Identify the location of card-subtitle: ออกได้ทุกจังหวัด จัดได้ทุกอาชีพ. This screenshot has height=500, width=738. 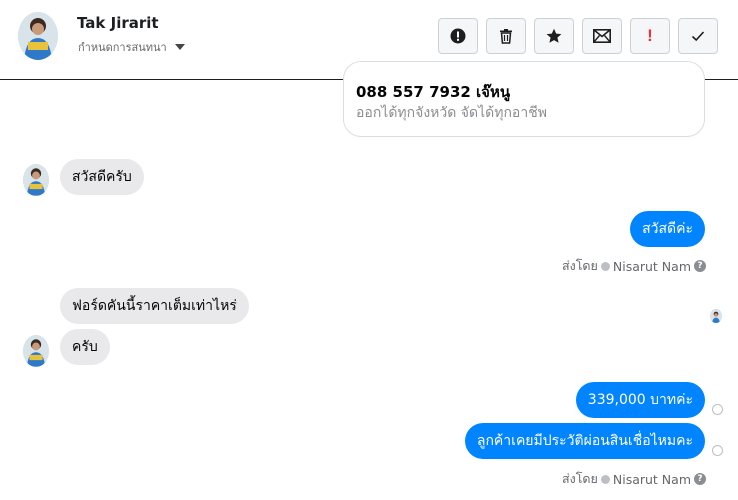
(451, 113).